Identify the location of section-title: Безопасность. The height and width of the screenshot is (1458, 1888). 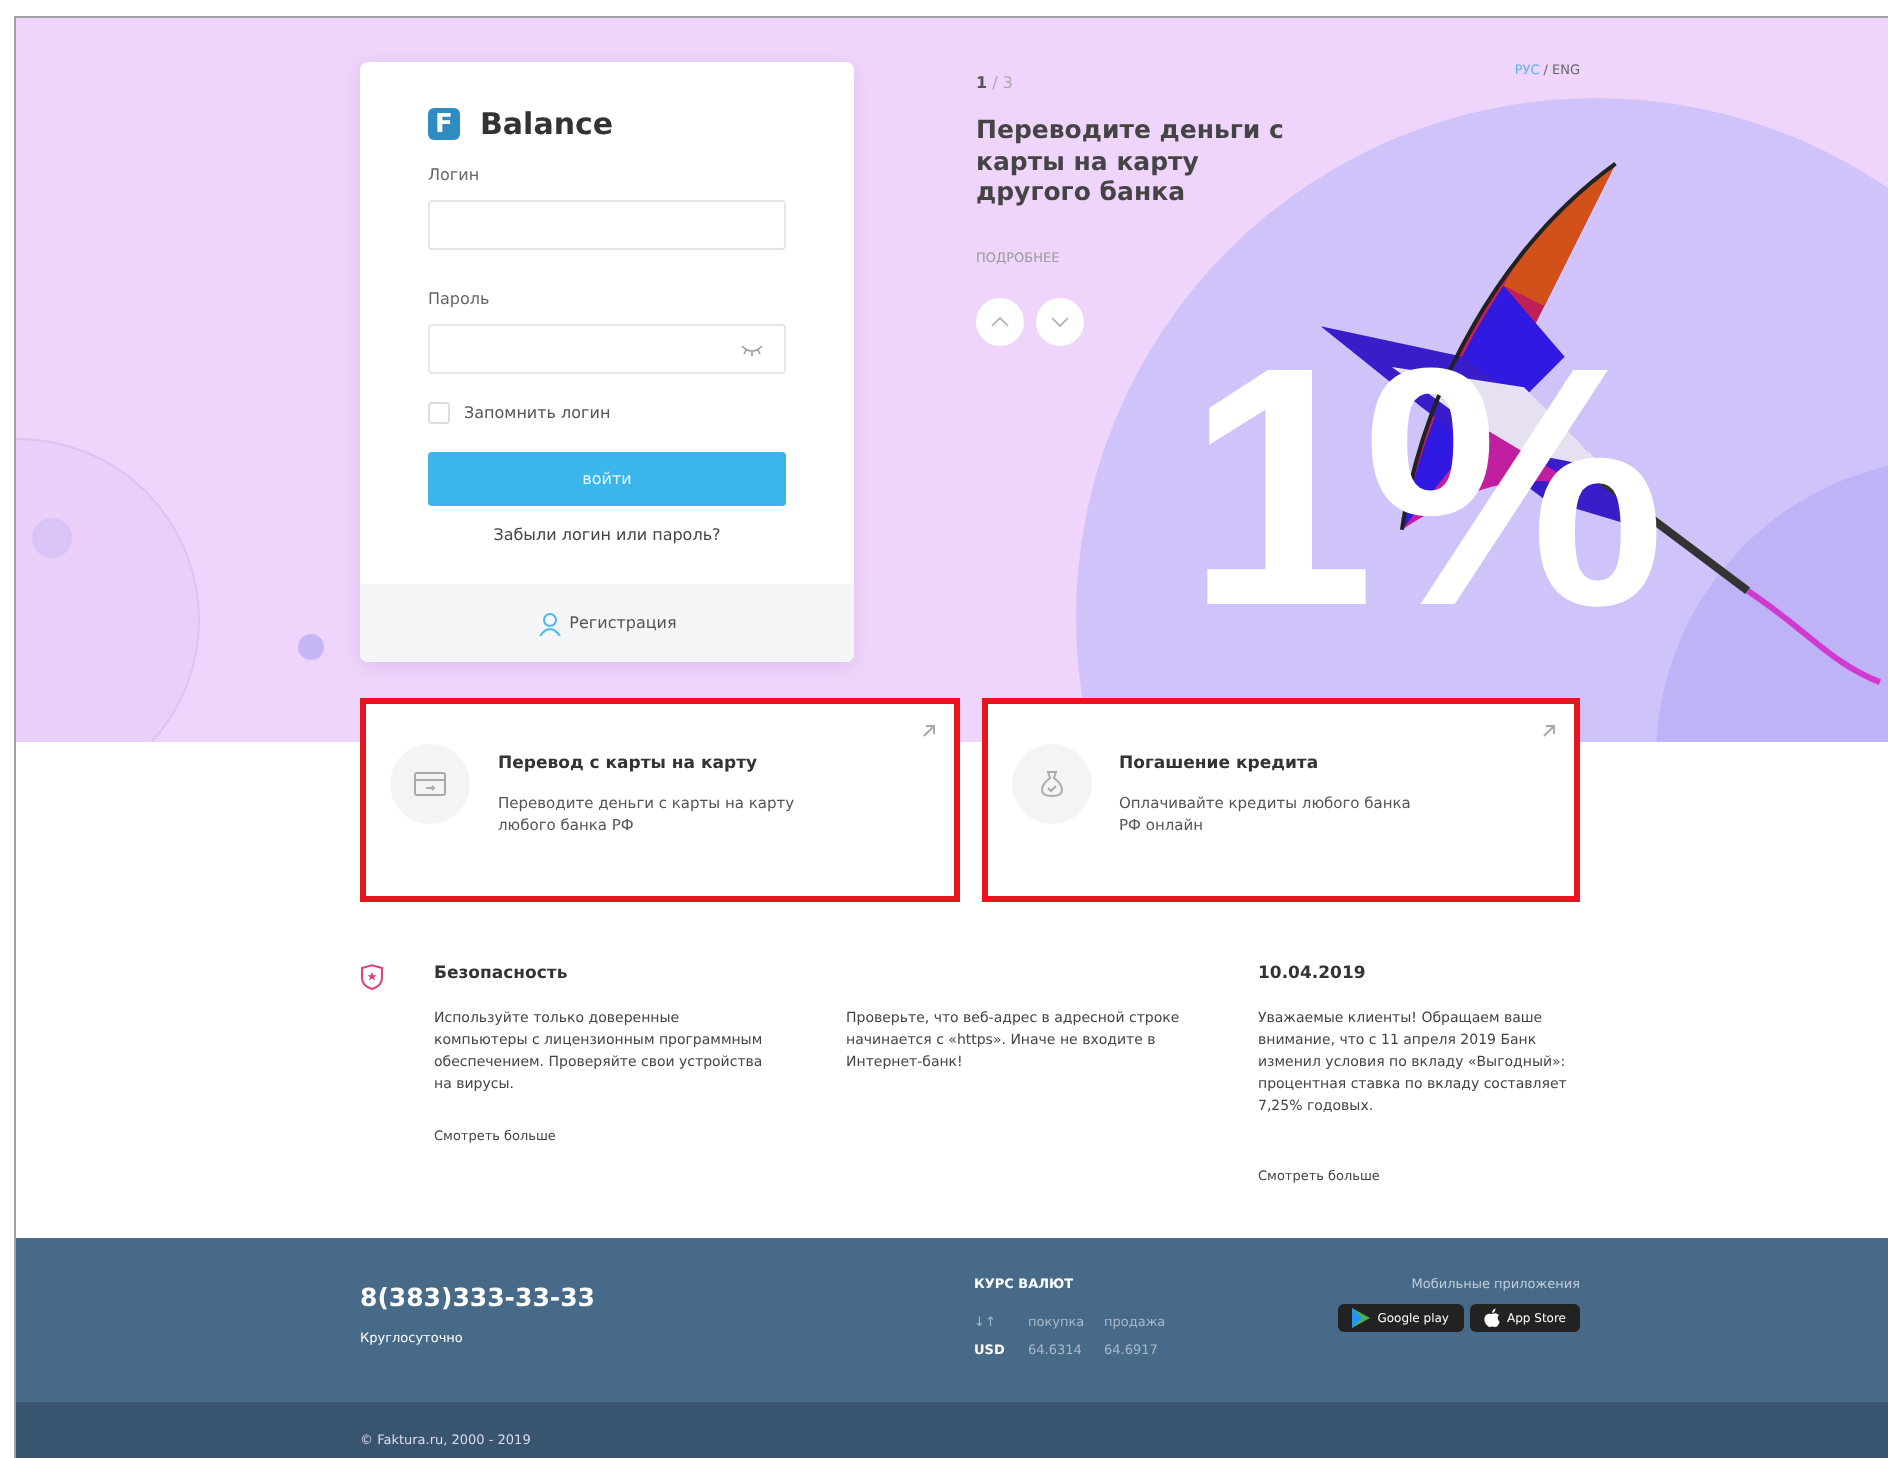
(502, 975).